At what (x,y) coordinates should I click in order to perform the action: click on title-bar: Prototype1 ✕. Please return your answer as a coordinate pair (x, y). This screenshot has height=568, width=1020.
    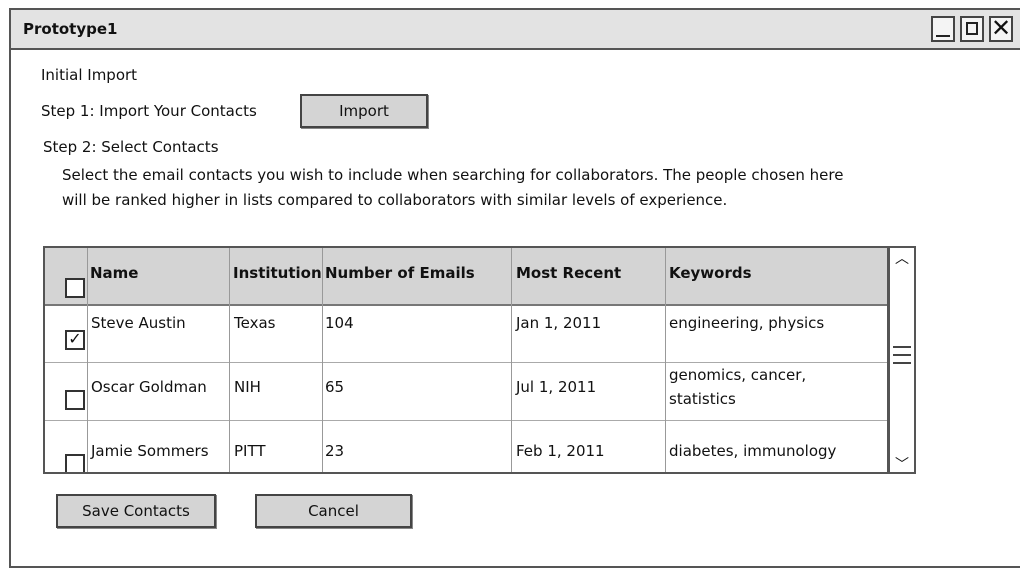
    Looking at the image, I should click on (515, 30).